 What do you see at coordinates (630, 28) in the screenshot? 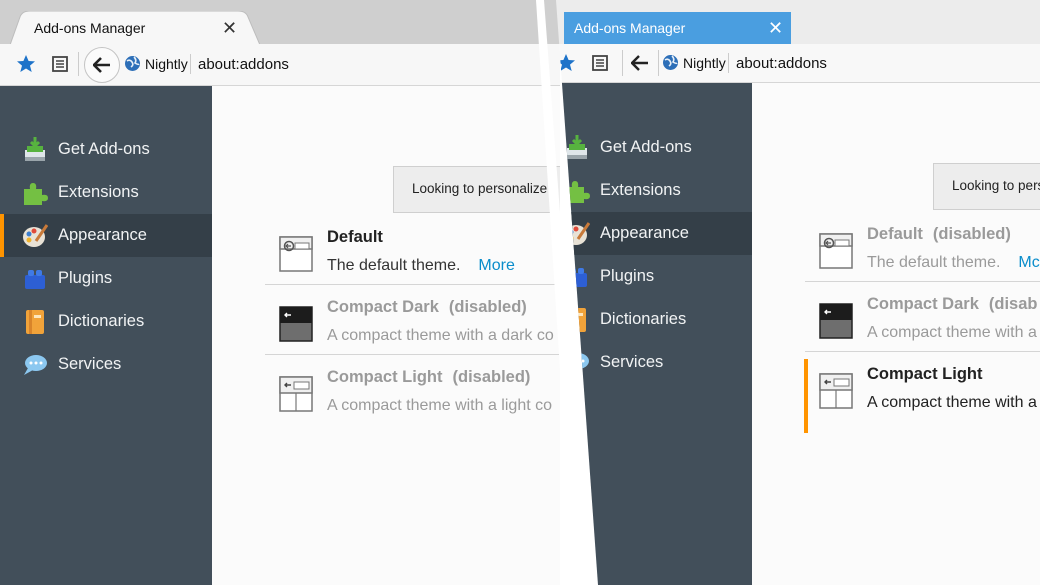
I see `tab-title: Add-ons Manager` at bounding box center [630, 28].